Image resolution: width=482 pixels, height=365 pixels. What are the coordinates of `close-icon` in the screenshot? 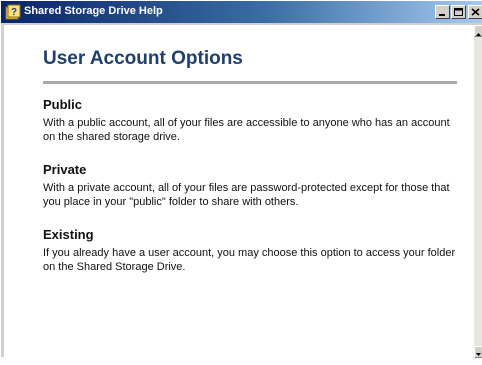 It's located at (475, 12).